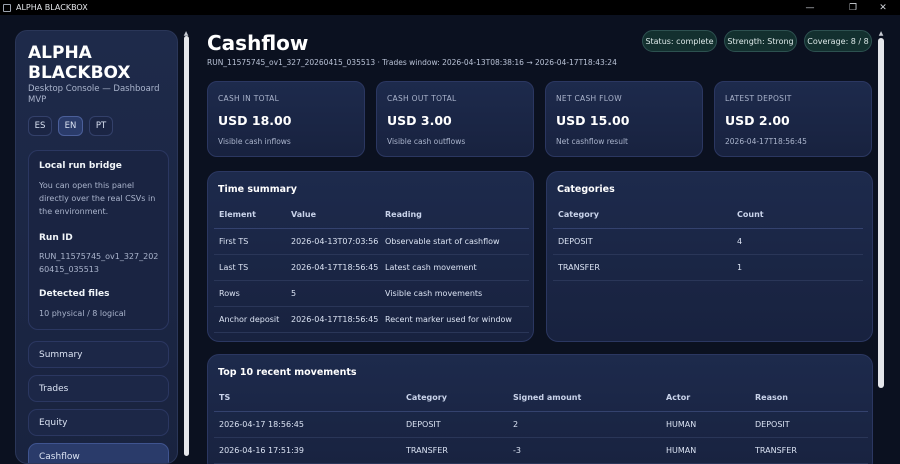  What do you see at coordinates (307, 398) in the screenshot?
I see `column-header: TS` at bounding box center [307, 398].